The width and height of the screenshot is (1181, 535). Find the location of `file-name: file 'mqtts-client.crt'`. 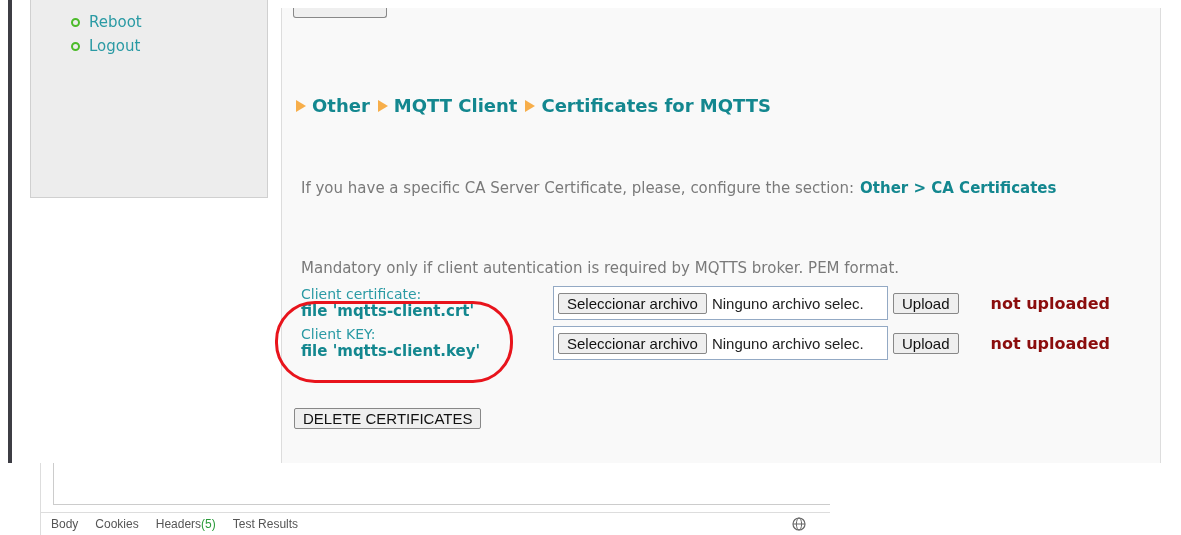

file-name: file 'mqtts-client.crt' is located at coordinates (388, 311).